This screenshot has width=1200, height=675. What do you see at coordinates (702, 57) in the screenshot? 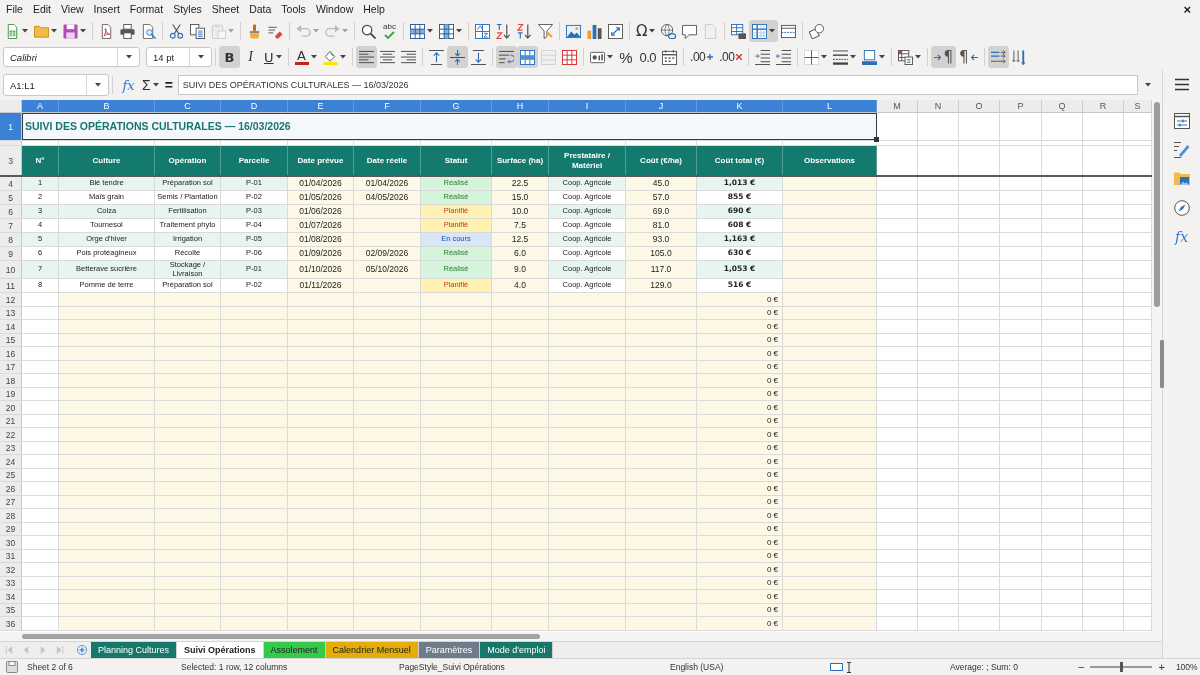
I see `add-decimal-button: .00` at bounding box center [702, 57].